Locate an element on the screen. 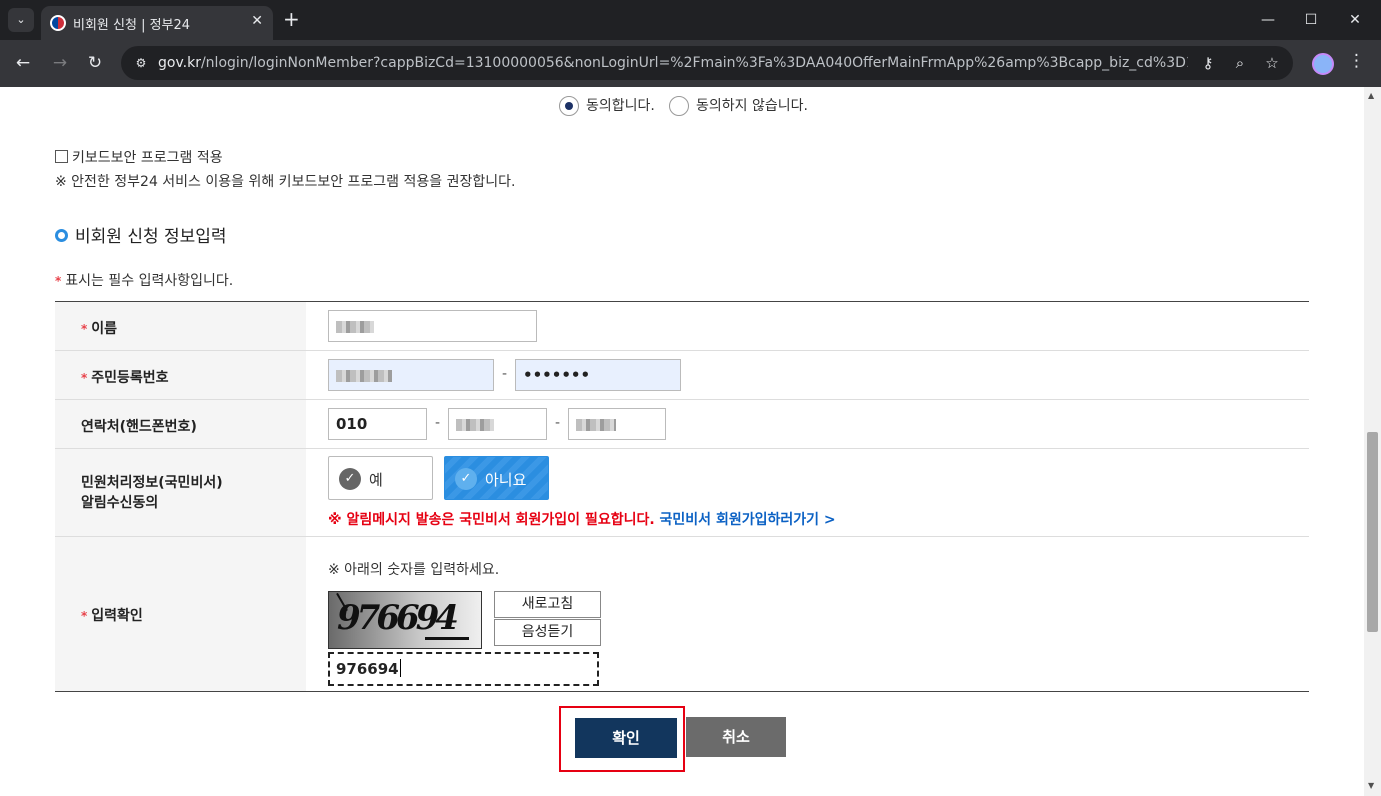  back-button: ← is located at coordinates (23, 63).